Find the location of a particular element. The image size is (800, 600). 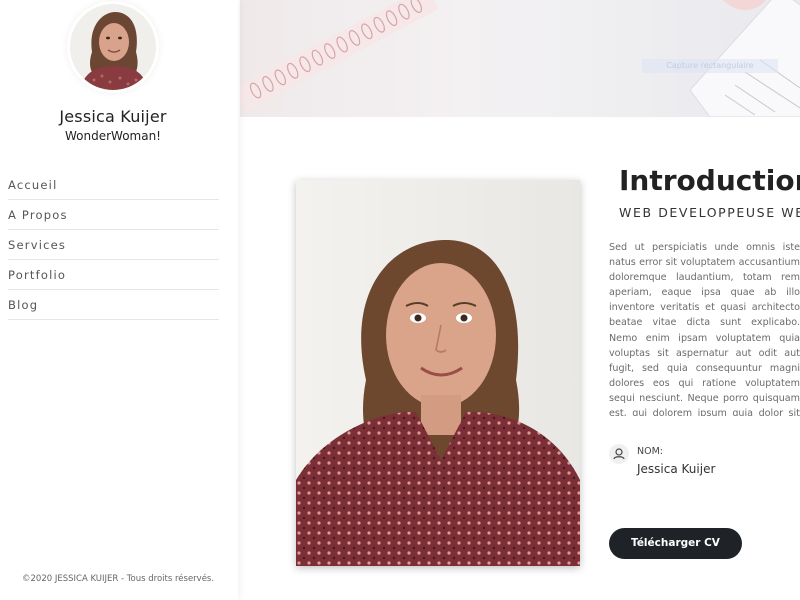

nav-item-portfolio: Portfolio is located at coordinates (113, 275).